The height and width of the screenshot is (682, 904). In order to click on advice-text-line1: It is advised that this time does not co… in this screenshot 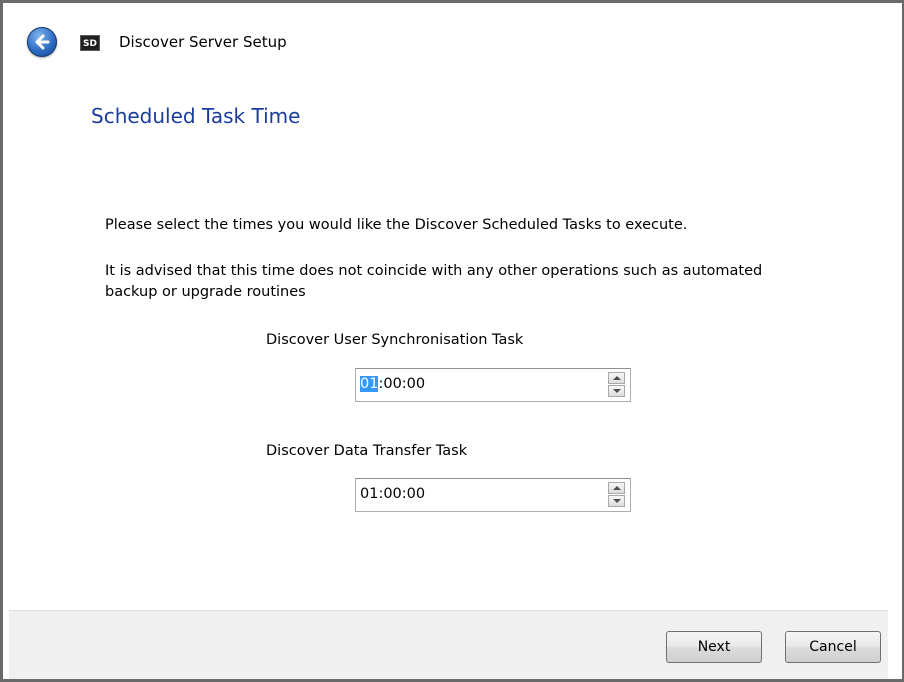, I will do `click(434, 271)`.